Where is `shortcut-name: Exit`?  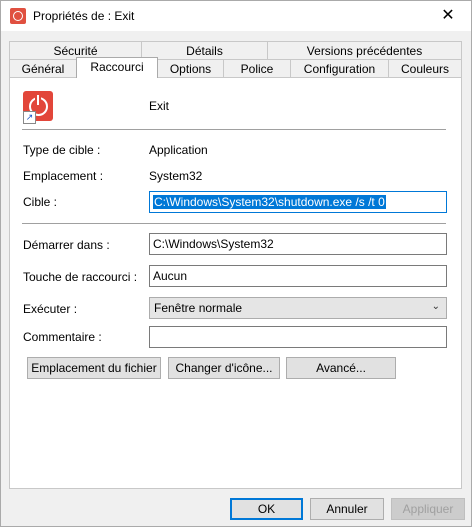 shortcut-name: Exit is located at coordinates (159, 106).